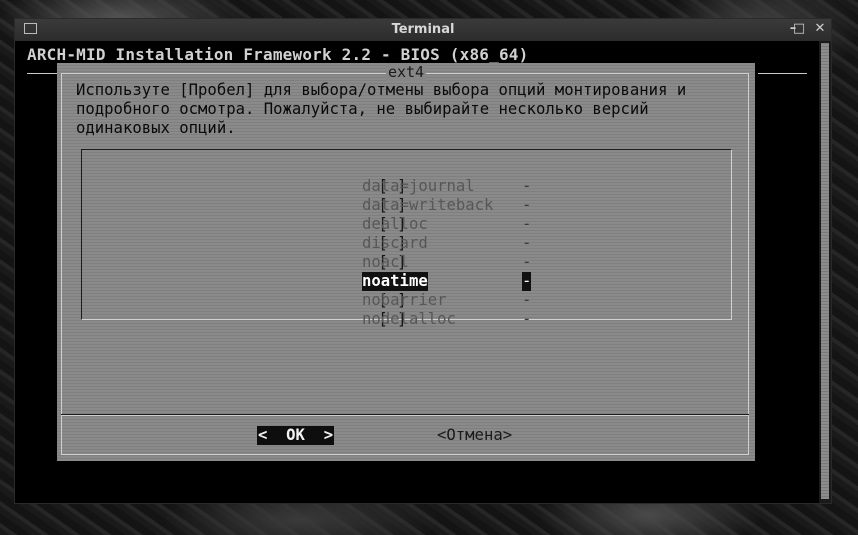  I want to click on button-separator-highlight, so click(405, 415).